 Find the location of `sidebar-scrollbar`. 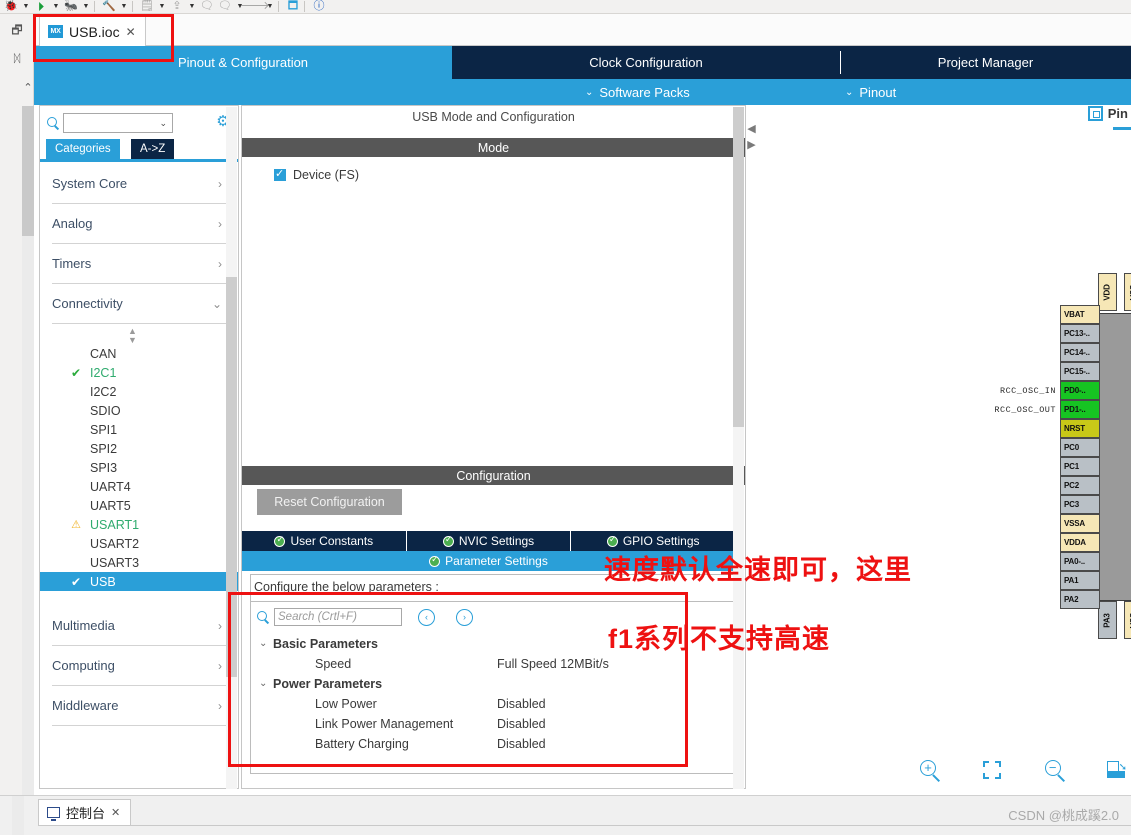

sidebar-scrollbar is located at coordinates (231, 448).